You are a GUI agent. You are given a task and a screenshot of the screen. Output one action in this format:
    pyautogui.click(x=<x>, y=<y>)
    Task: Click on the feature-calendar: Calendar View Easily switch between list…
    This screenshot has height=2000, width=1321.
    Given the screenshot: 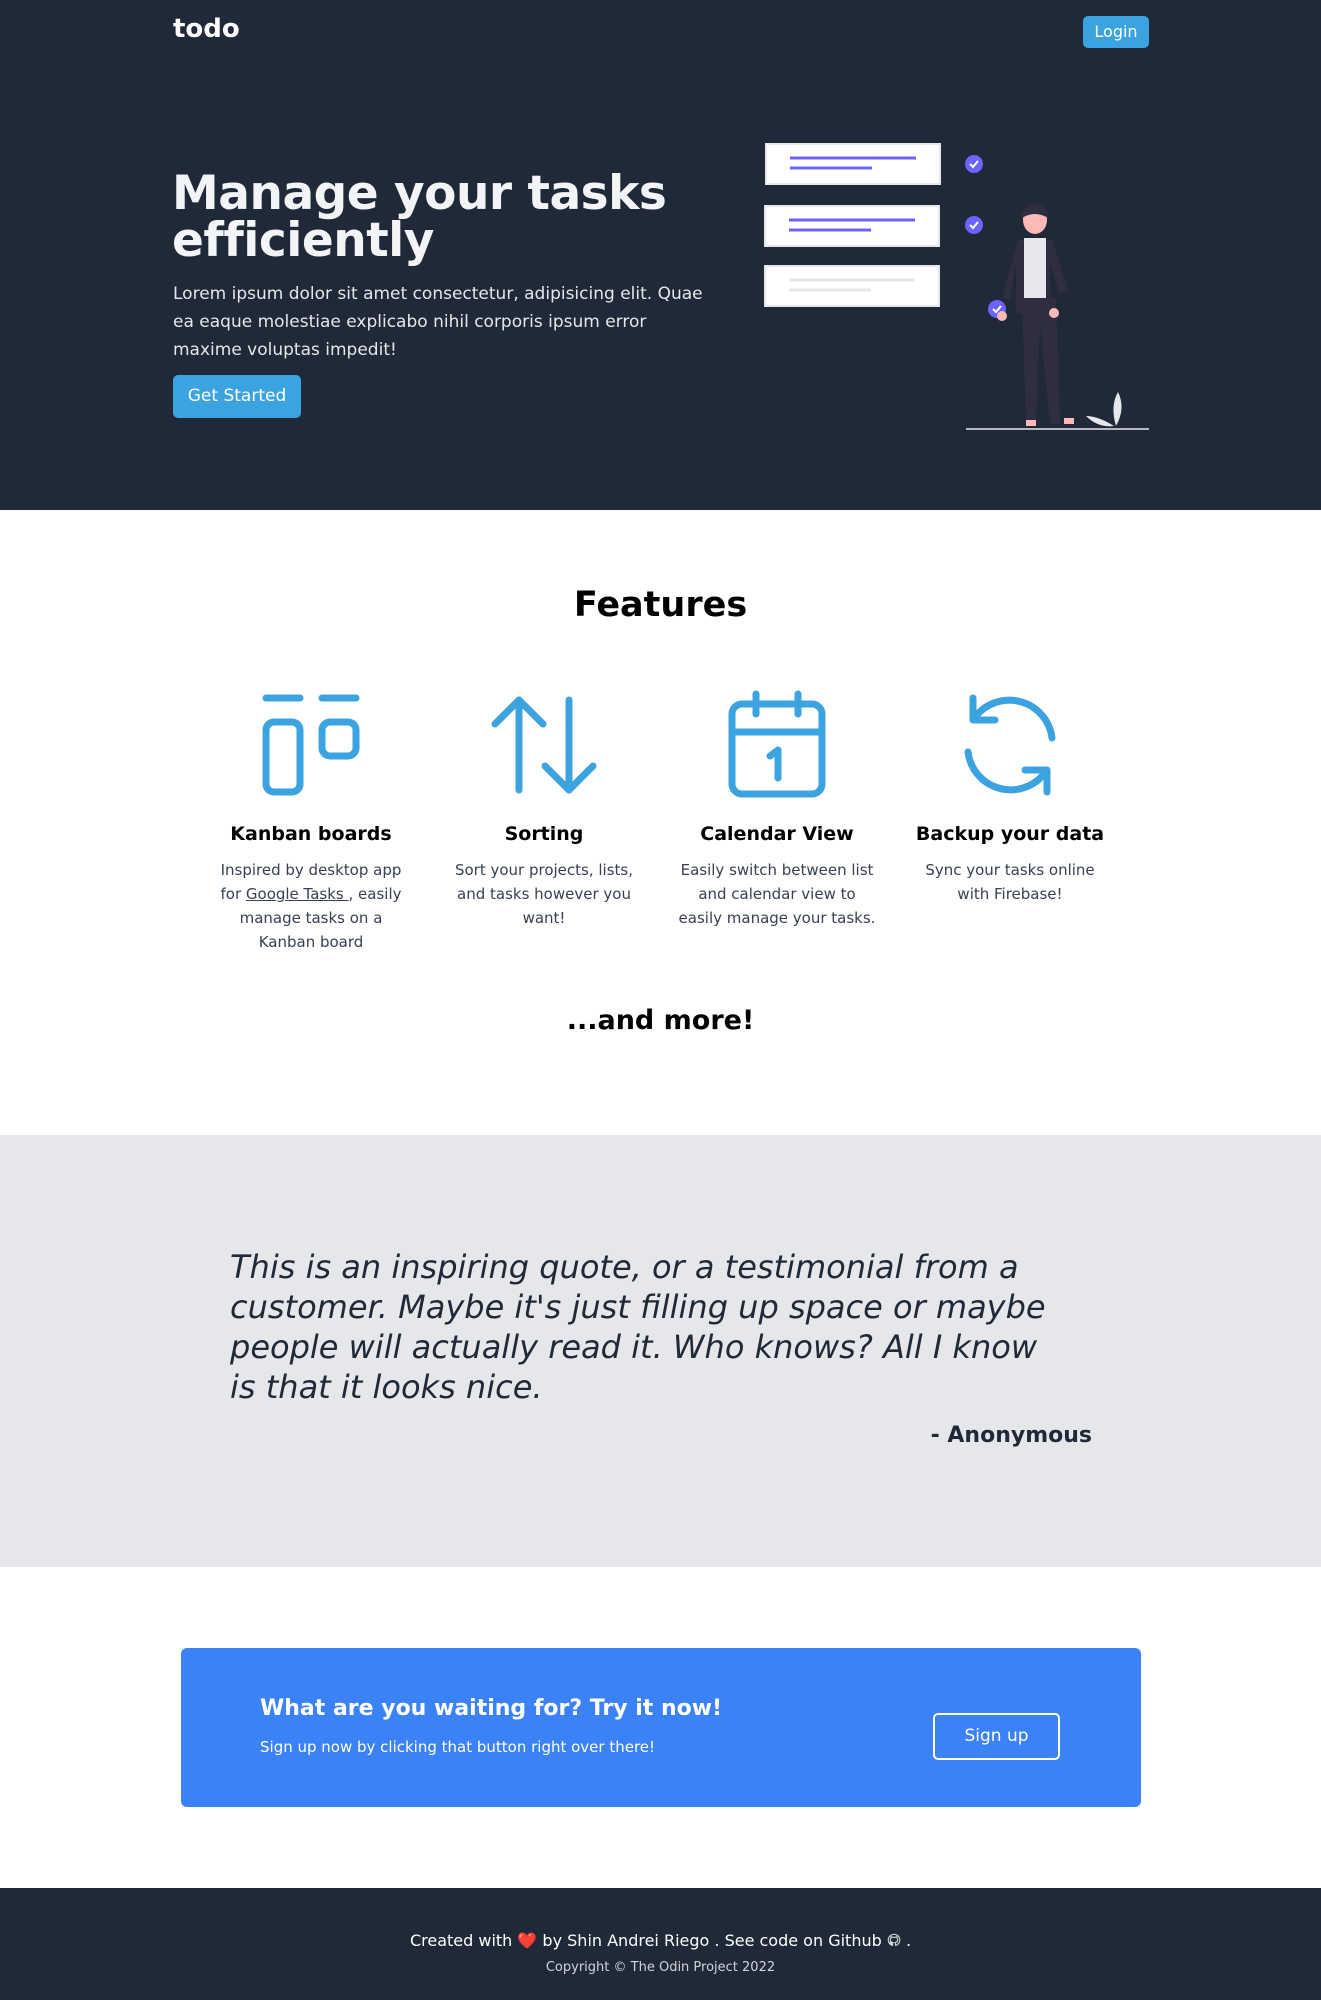 What is the action you would take?
    pyautogui.click(x=777, y=810)
    